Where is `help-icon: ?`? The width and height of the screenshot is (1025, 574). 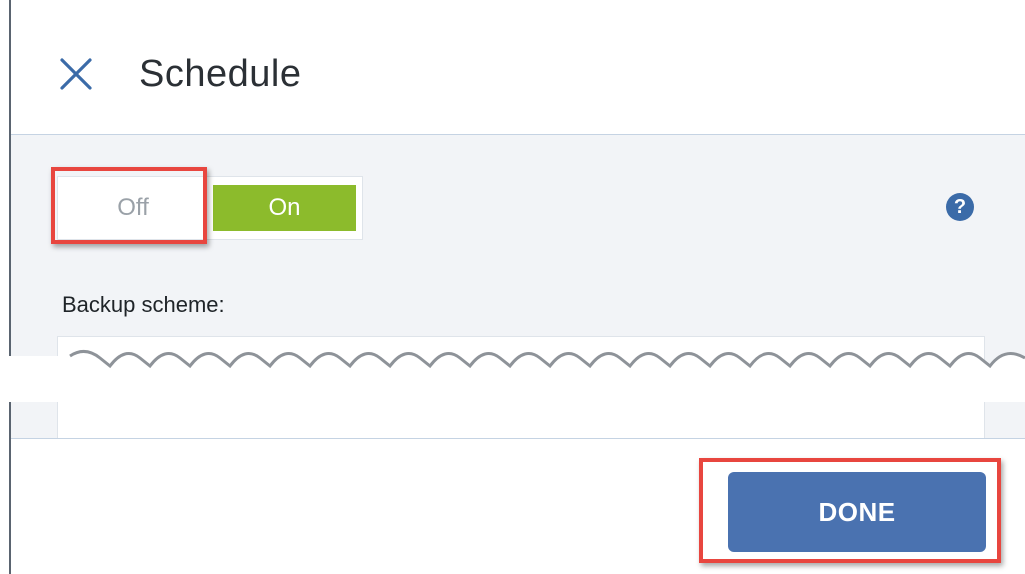
help-icon: ? is located at coordinates (960, 207).